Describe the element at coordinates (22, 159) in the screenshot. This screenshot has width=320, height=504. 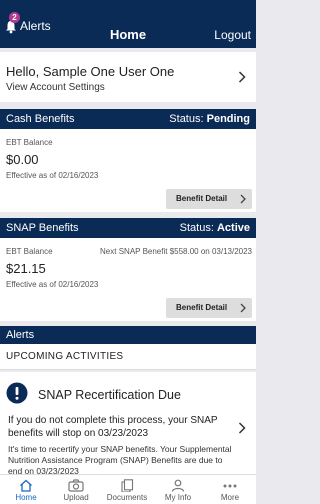
I see `cash-balance-amount: $0.00` at that location.